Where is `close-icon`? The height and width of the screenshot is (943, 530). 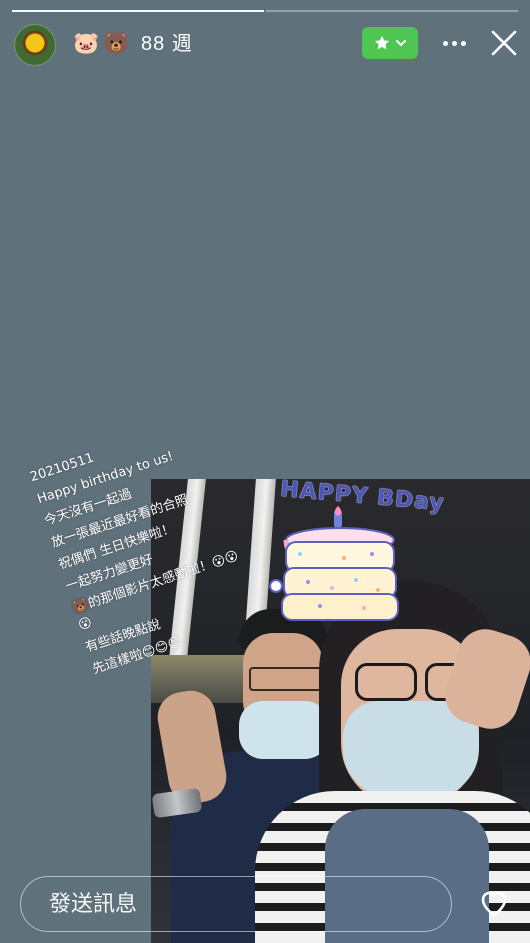
close-icon is located at coordinates (504, 43).